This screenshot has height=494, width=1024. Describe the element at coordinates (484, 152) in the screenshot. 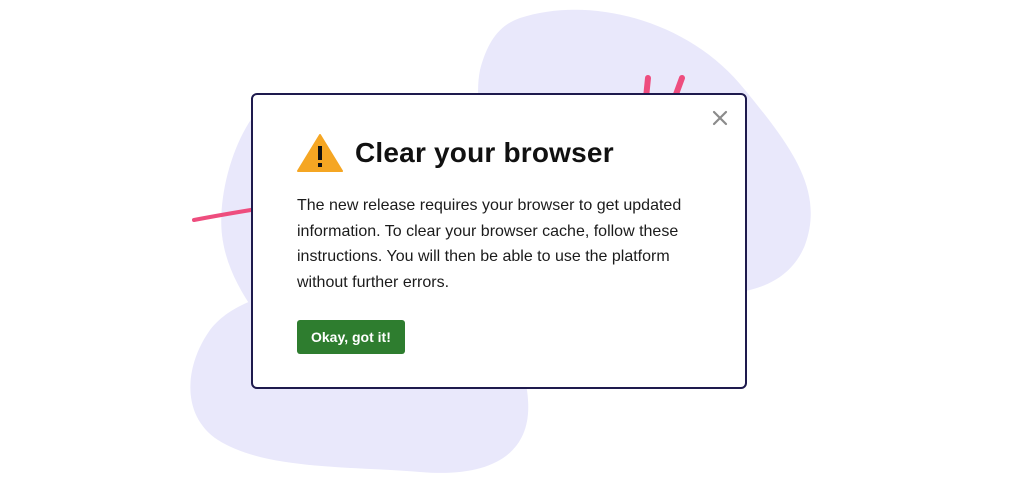

I see `dialog-title: Clear your browser` at that location.